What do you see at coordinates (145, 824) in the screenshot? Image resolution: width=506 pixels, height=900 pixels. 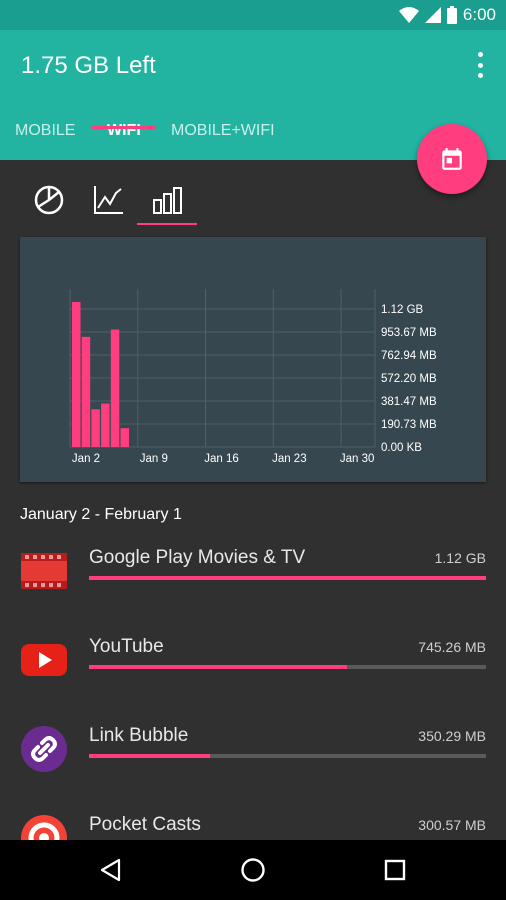 I see `app-name: Pocket Casts` at bounding box center [145, 824].